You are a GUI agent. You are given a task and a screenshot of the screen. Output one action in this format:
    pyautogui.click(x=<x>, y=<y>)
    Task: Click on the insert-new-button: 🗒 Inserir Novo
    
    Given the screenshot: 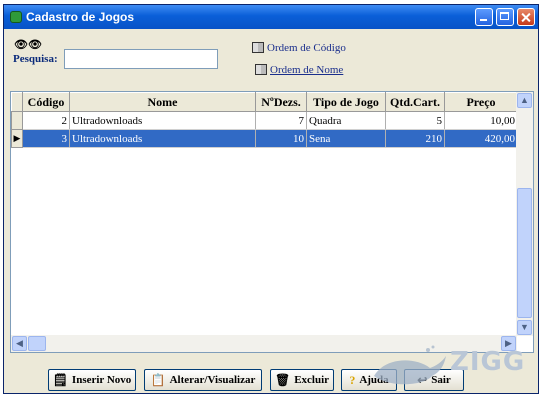 What is the action you would take?
    pyautogui.click(x=92, y=380)
    